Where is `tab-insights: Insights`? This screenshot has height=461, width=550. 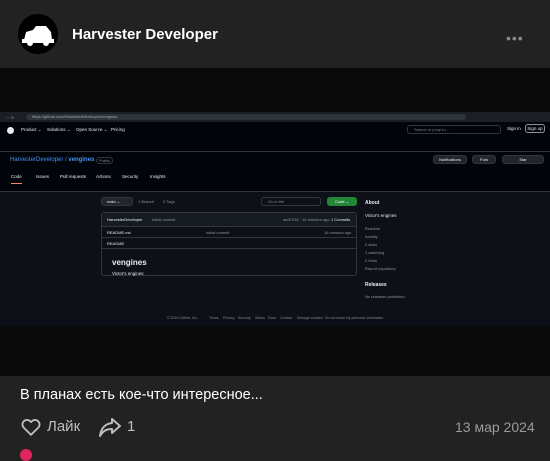 tab-insights: Insights is located at coordinates (158, 176).